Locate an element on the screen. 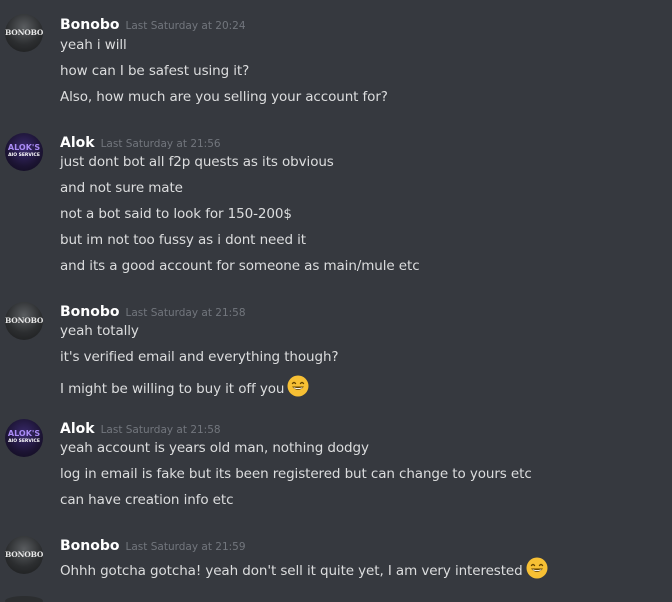 The image size is (672, 602). message-header: Alok Last Saturday at 21:56 is located at coordinates (140, 141).